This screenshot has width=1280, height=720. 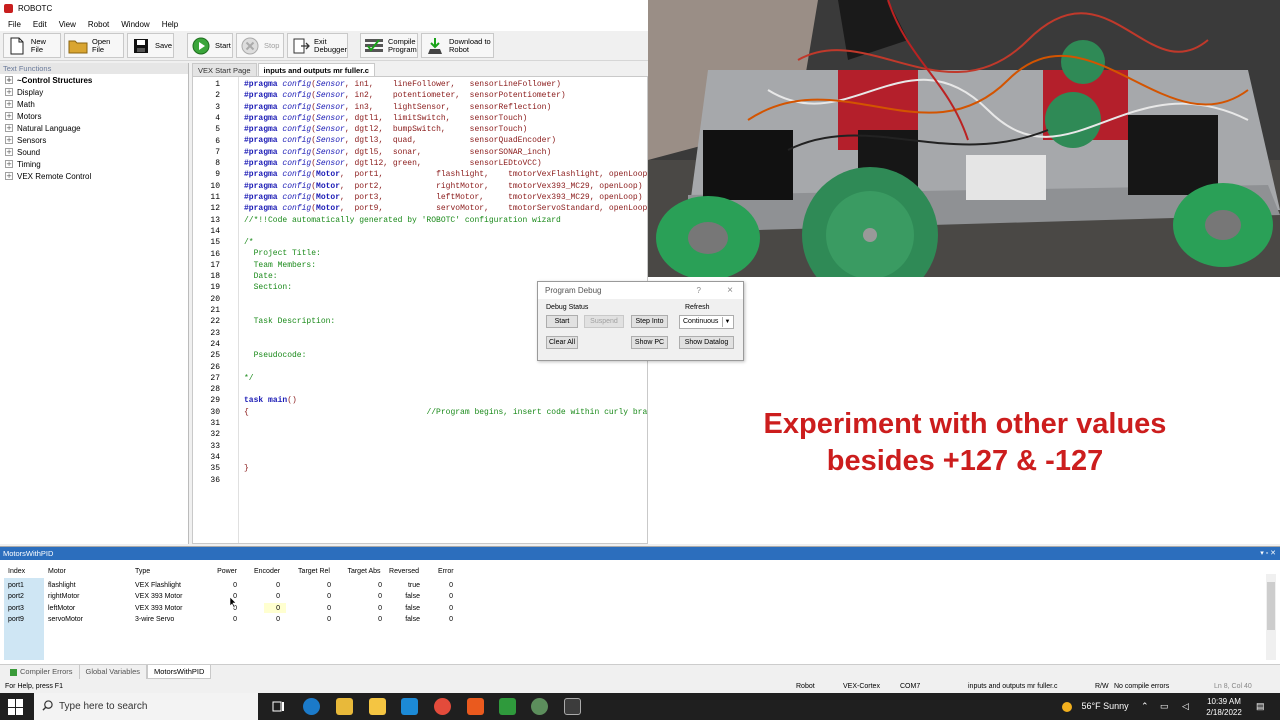 I want to click on help-icon: ?, so click(x=699, y=290).